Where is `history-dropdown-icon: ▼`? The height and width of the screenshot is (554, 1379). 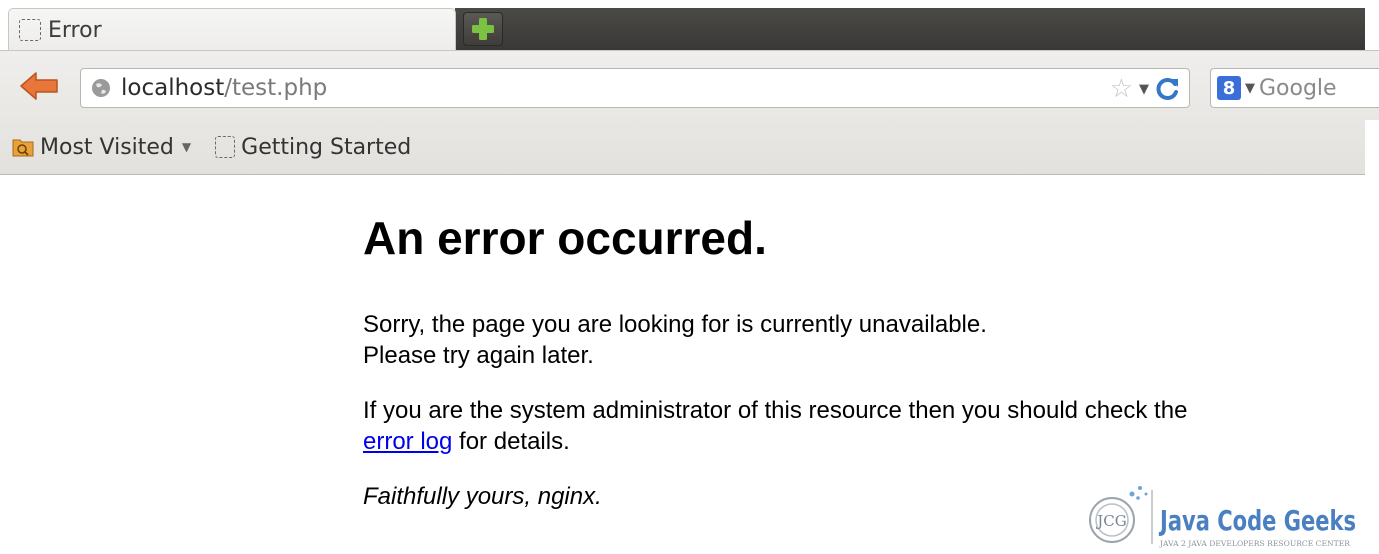
history-dropdown-icon: ▼ is located at coordinates (1144, 89).